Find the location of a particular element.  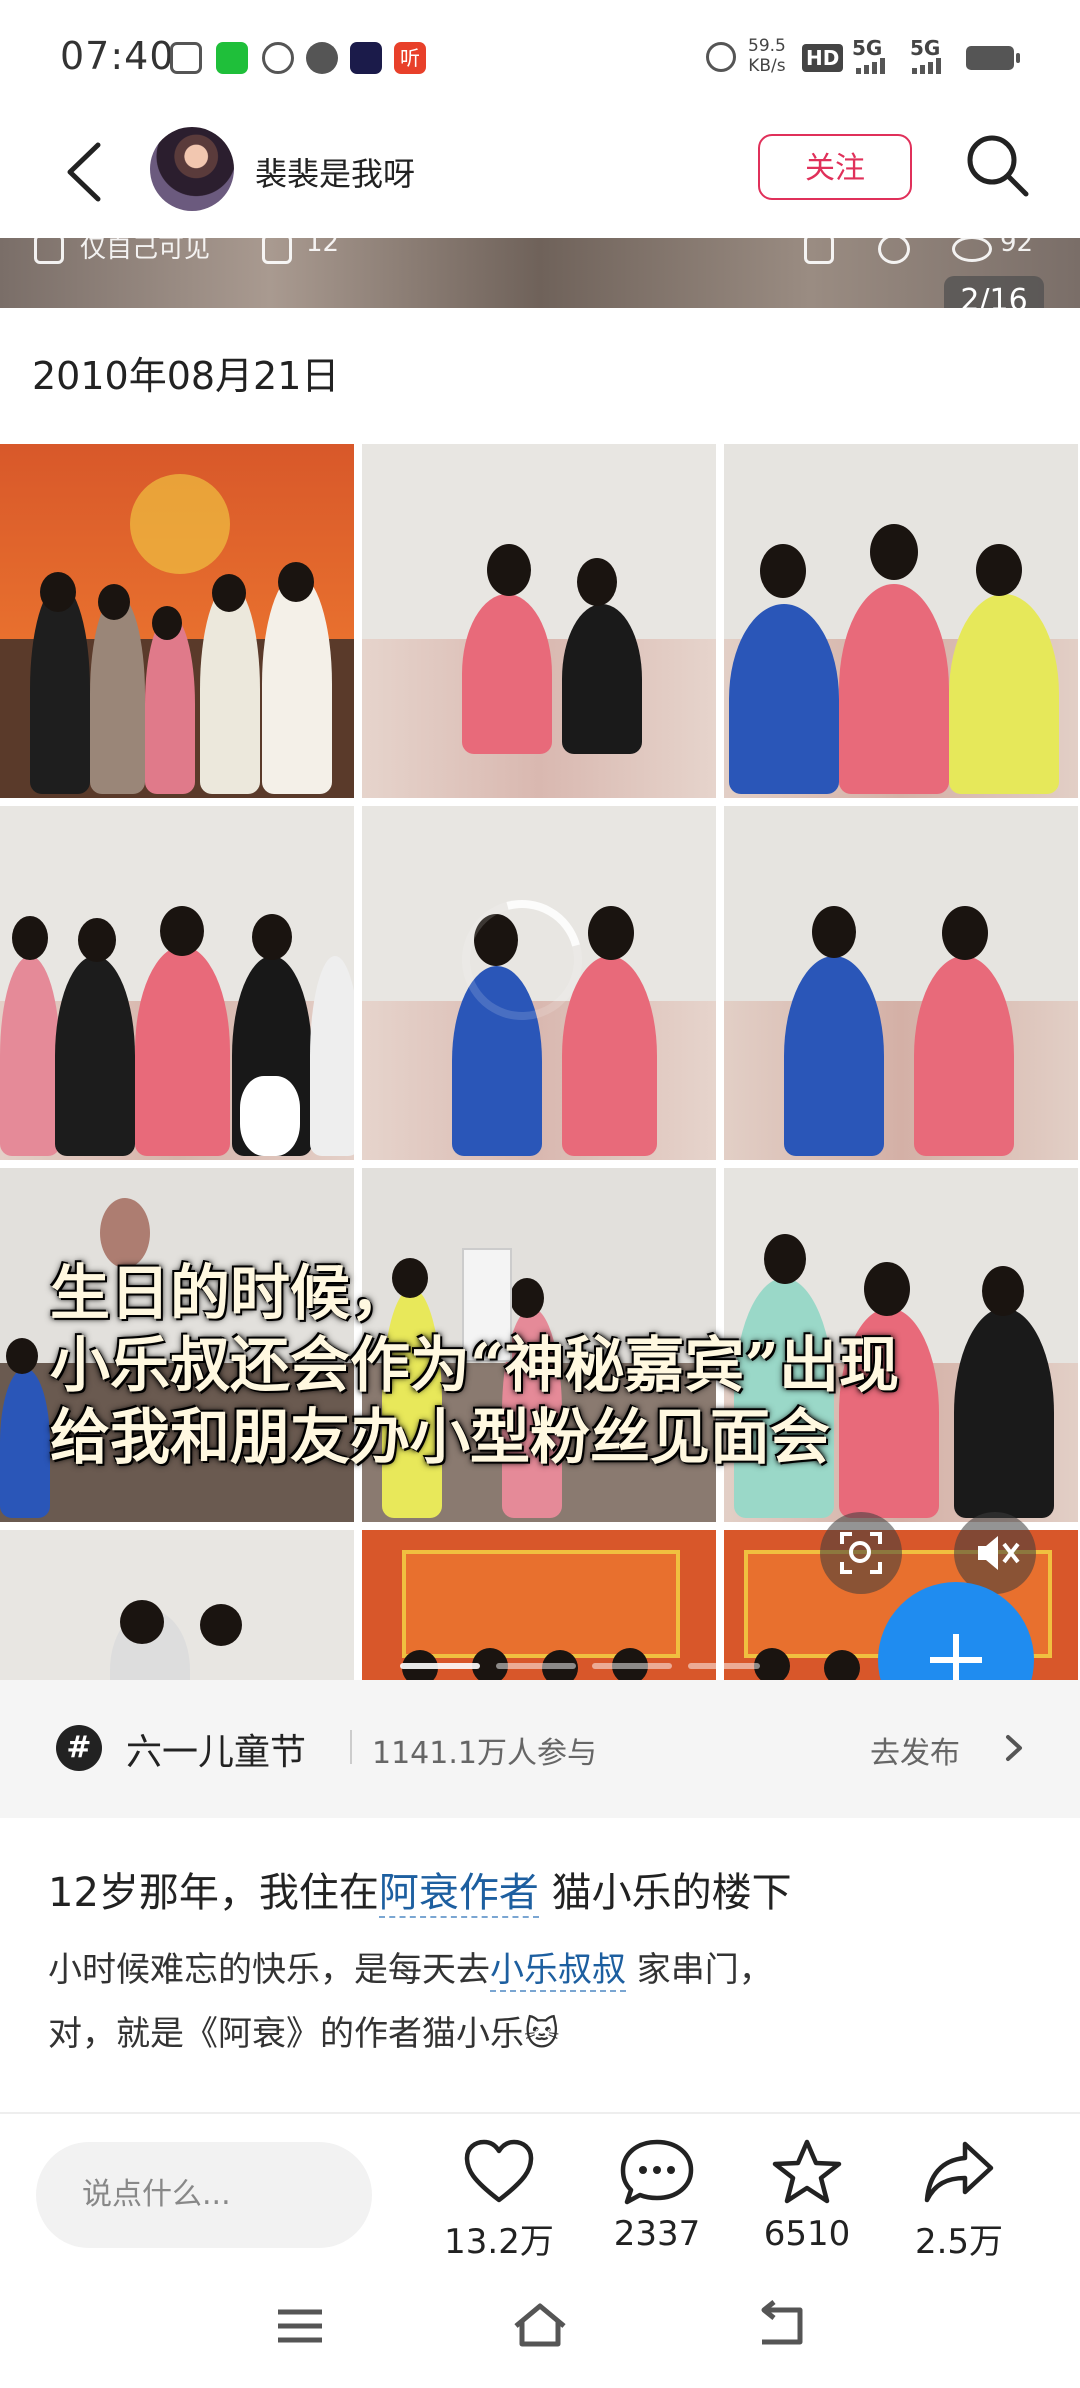

like-count: 13.2万 is located at coordinates (499, 2242).